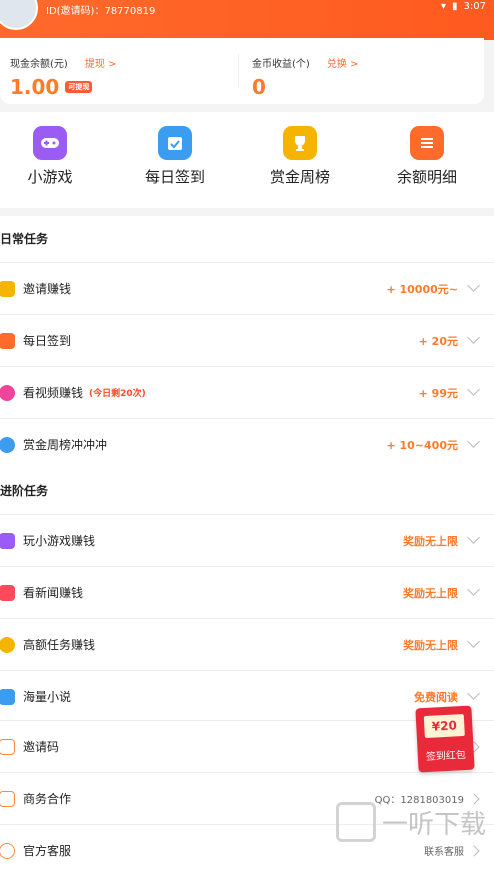  Describe the element at coordinates (247, 340) in the screenshot. I see `task-row-checkin: 每日签到 + 20元` at that location.